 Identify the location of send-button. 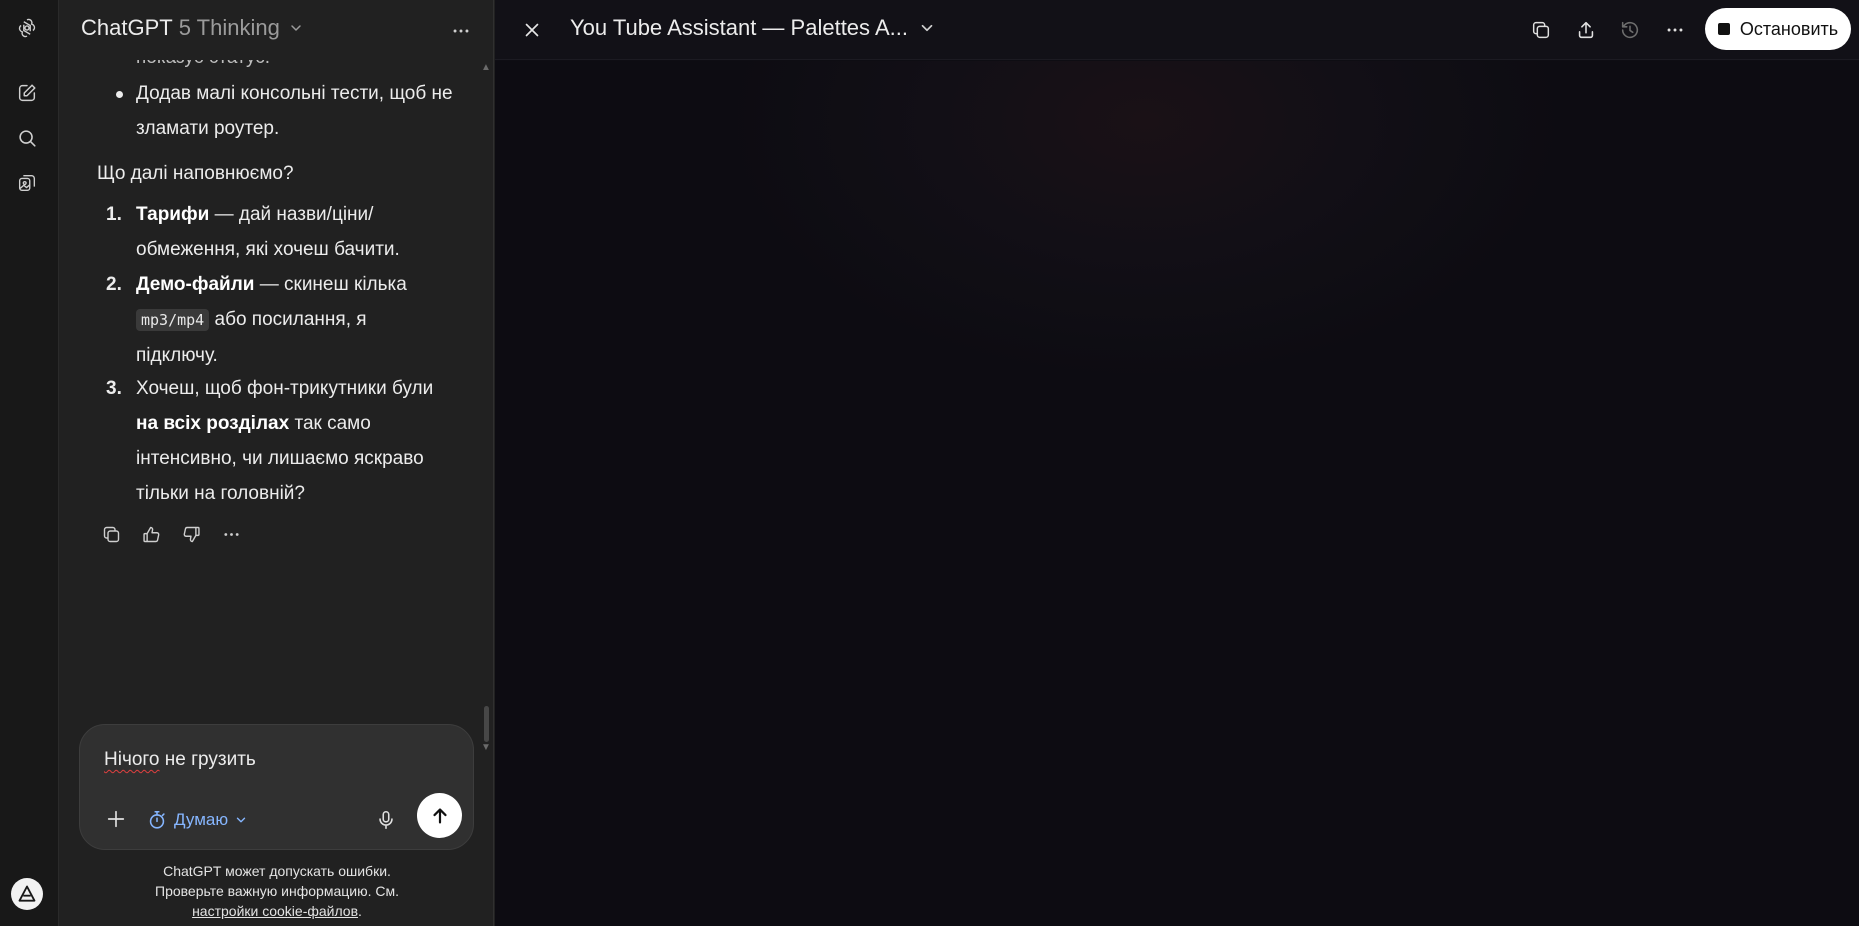
(439, 815).